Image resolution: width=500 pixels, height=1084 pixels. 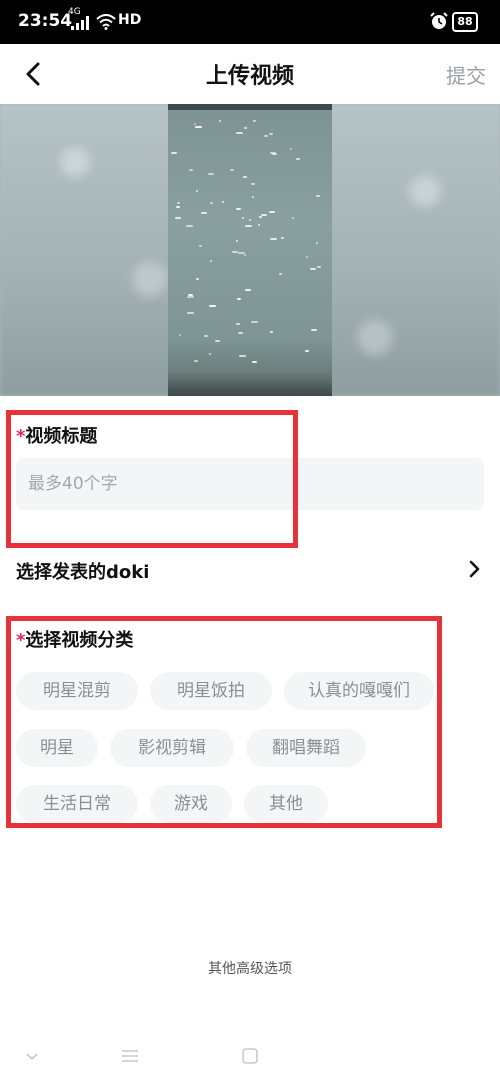 What do you see at coordinates (32, 1056) in the screenshot?
I see `back-nav-icon` at bounding box center [32, 1056].